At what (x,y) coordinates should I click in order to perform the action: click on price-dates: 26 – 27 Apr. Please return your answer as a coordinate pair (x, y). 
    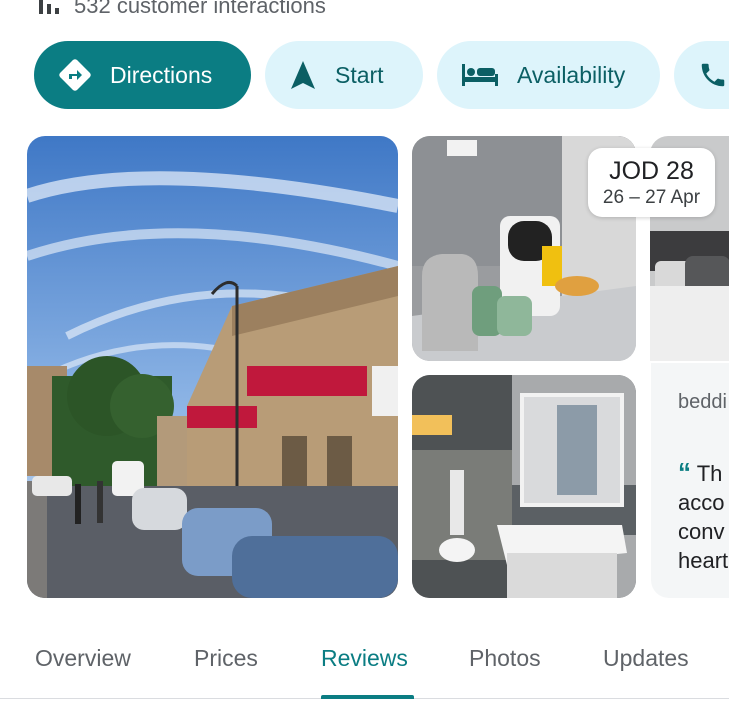
    Looking at the image, I should click on (651, 197).